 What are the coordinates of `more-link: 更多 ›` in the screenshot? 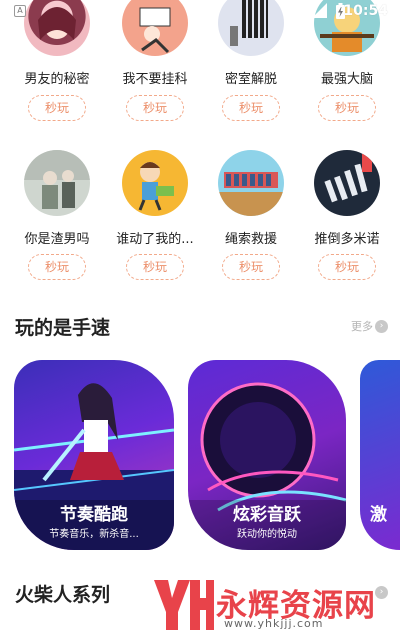 It's located at (369, 326).